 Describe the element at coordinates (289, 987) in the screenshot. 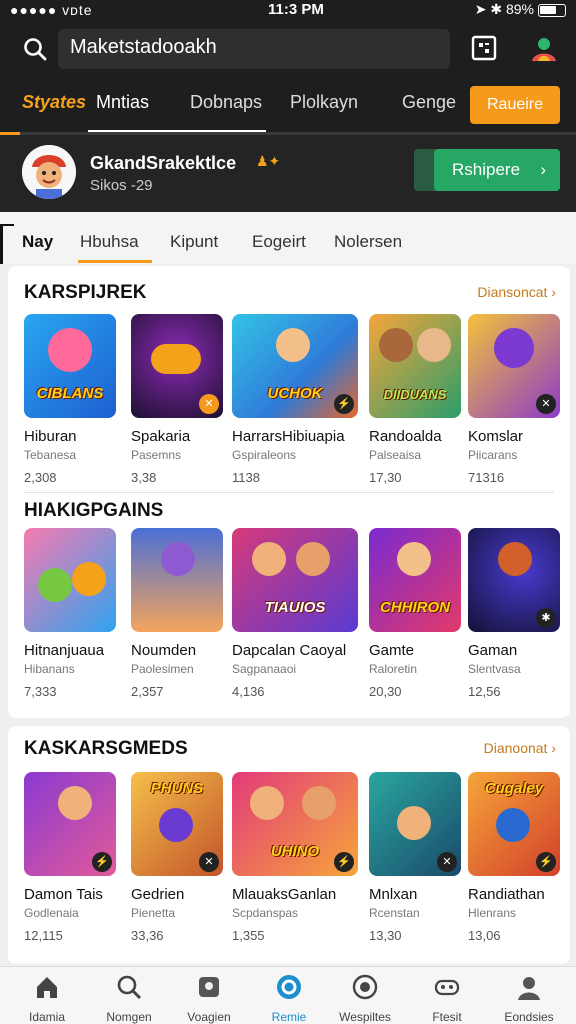

I see `game-center-icon` at that location.